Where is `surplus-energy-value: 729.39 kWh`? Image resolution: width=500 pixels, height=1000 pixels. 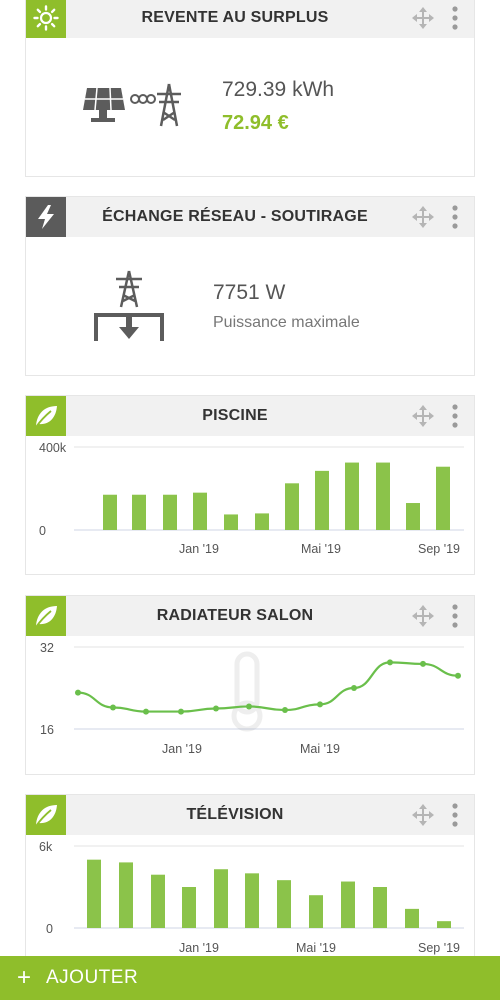 surplus-energy-value: 729.39 kWh is located at coordinates (278, 89).